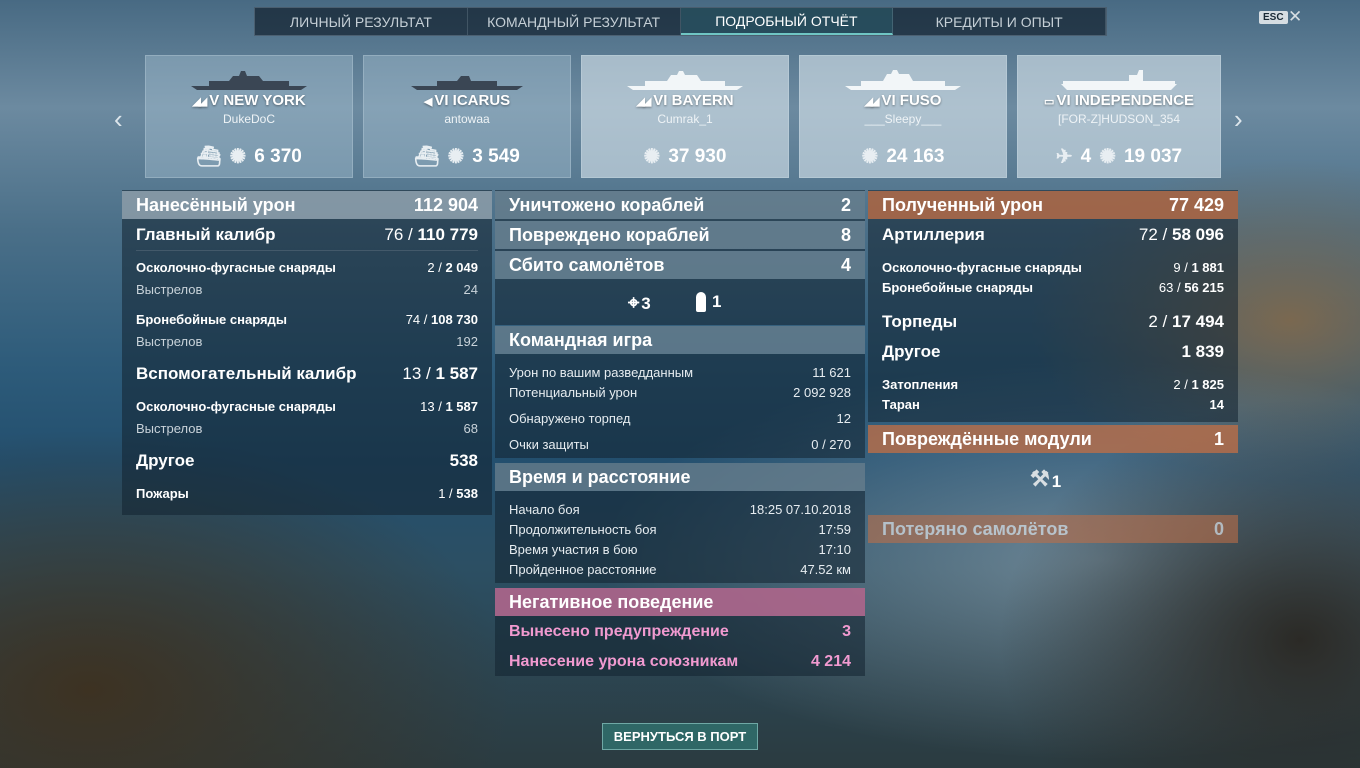 The image size is (1360, 768). I want to click on secondary-he-row: Осколочно-фугасные снаряды 13 / 1 587, so click(307, 406).